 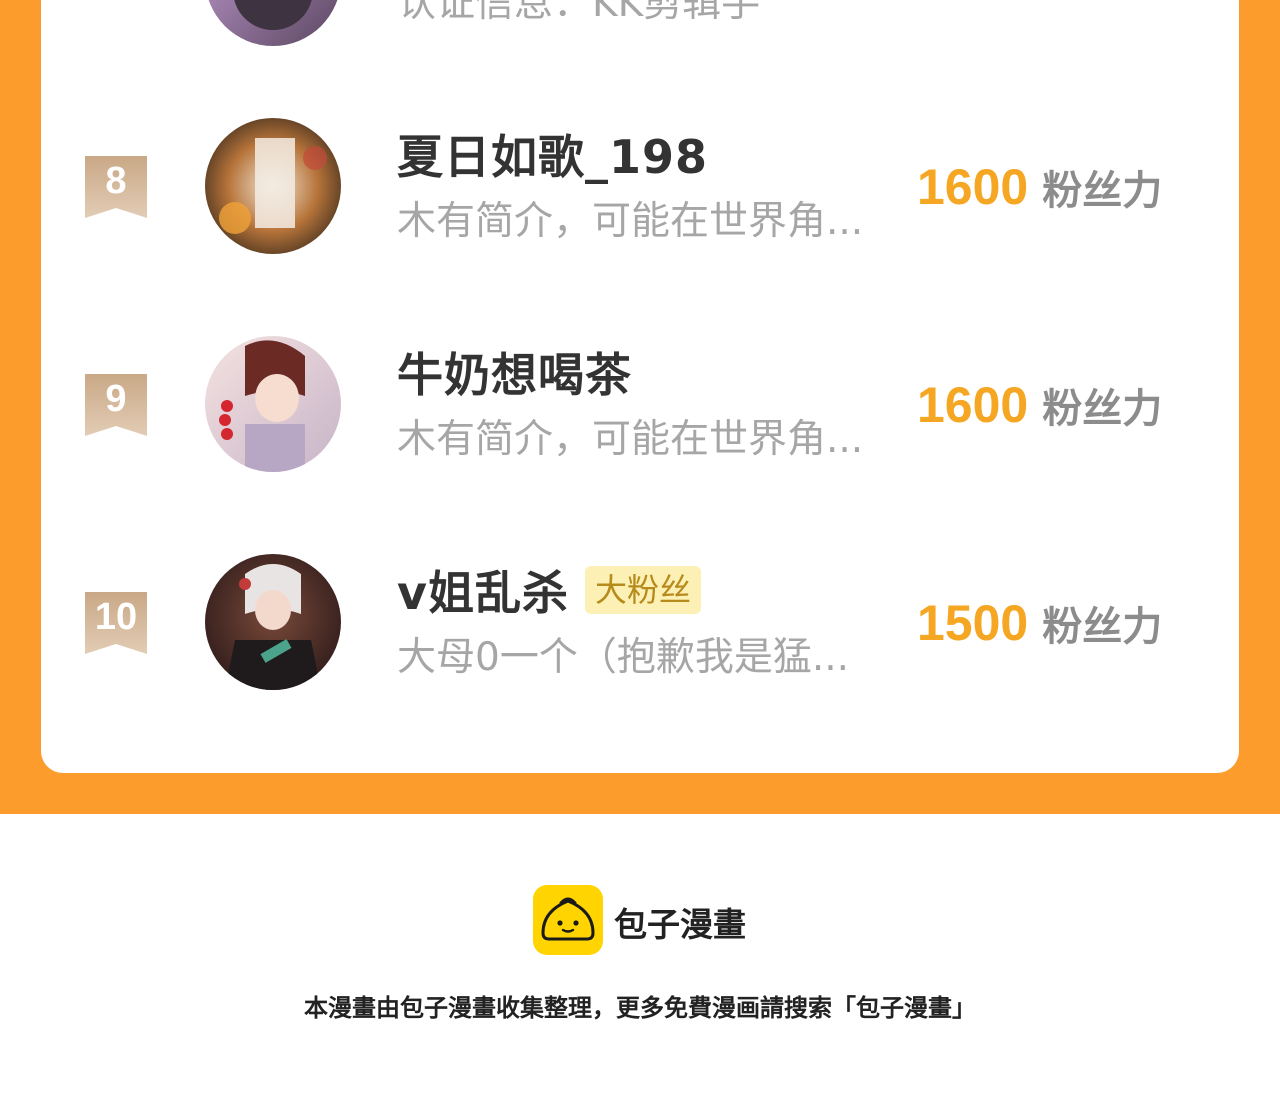 What do you see at coordinates (568, 920) in the screenshot?
I see `bun-logo-icon` at bounding box center [568, 920].